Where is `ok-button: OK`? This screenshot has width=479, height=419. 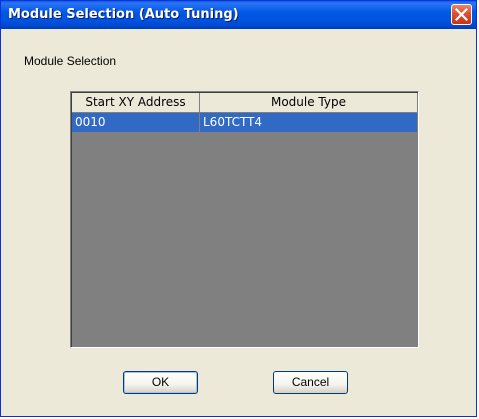 ok-button: OK is located at coordinates (160, 382).